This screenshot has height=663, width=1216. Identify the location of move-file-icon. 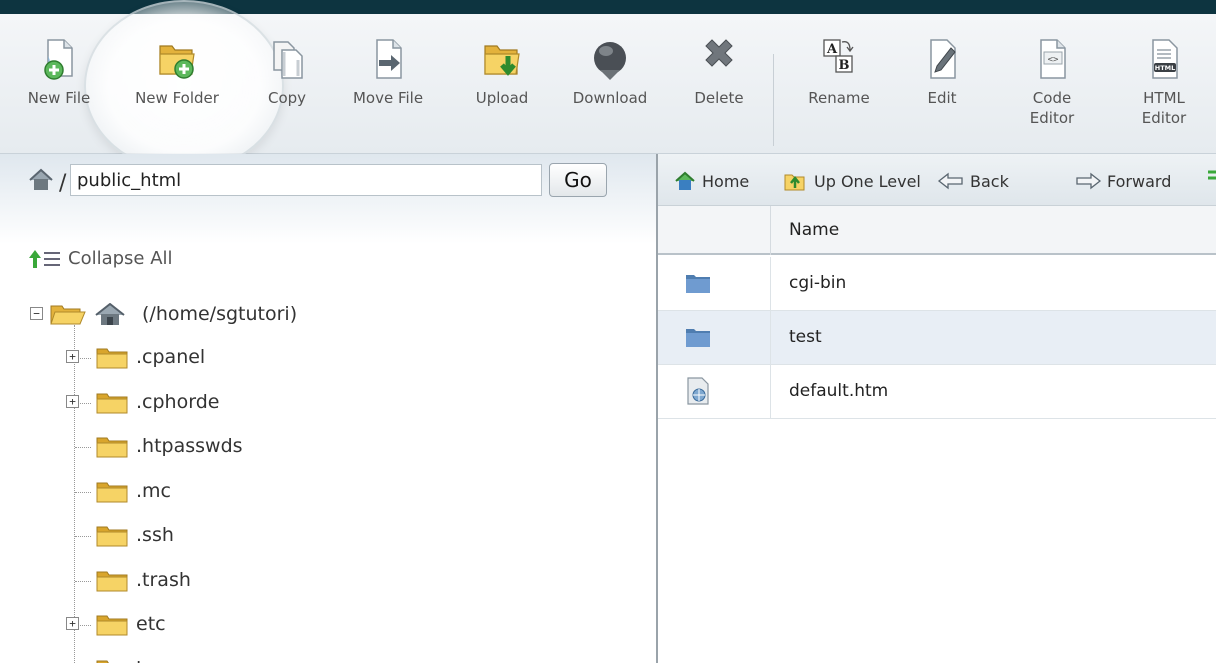
(389, 59).